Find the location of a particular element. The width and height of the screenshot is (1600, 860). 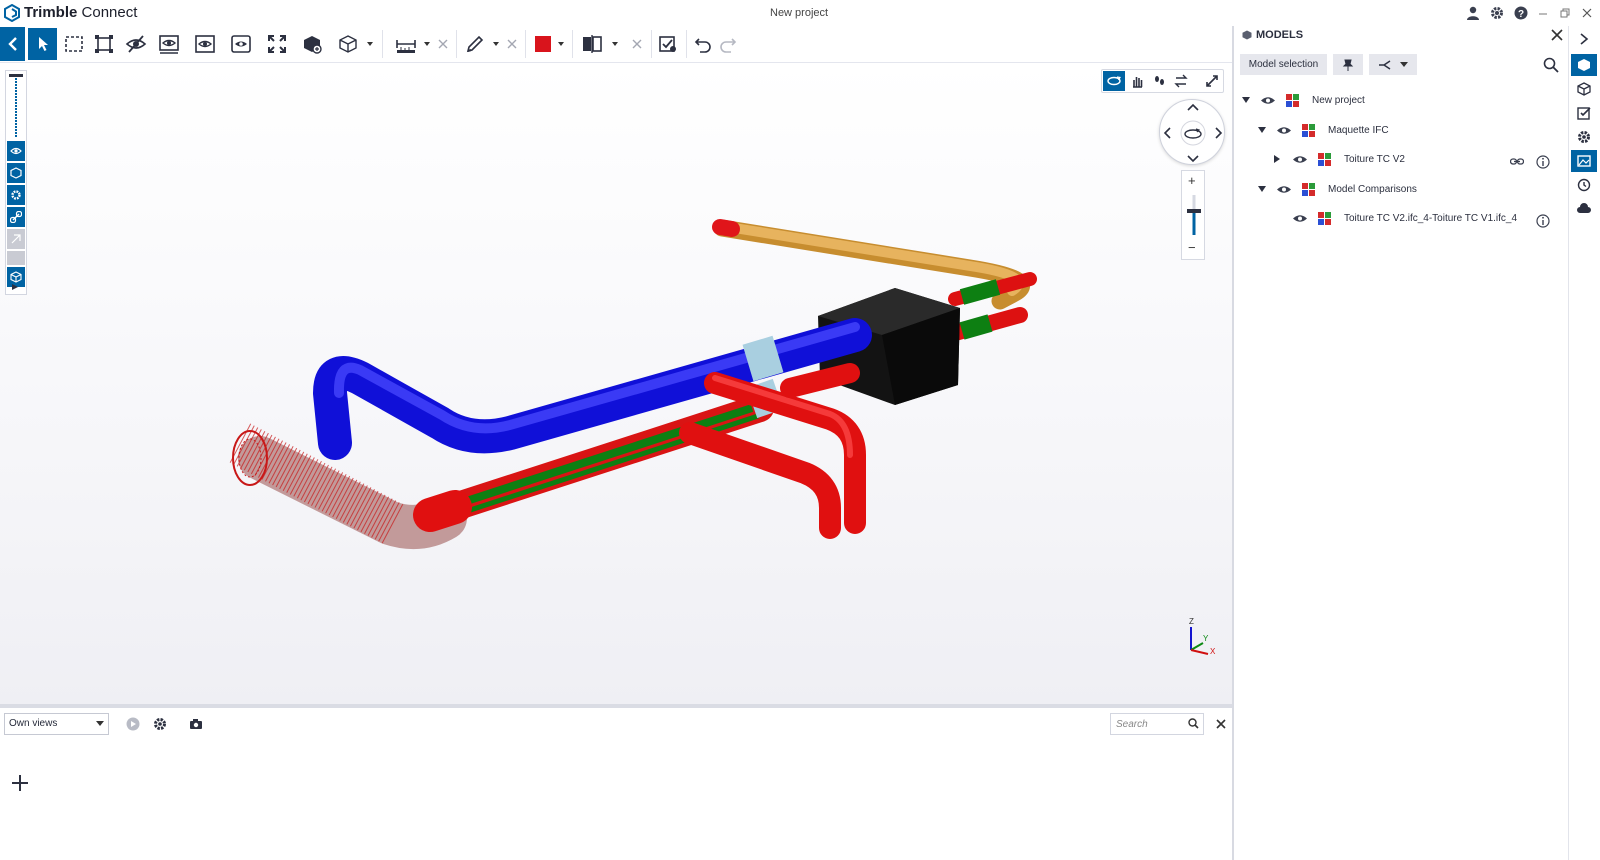

models-icon is located at coordinates (1584, 65).